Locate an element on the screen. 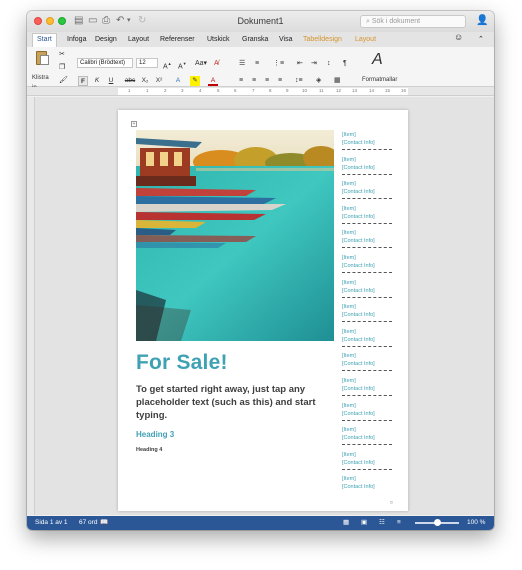 Image resolution: width=522 pixels, height=570 pixels. italic-button: K is located at coordinates (97, 81).